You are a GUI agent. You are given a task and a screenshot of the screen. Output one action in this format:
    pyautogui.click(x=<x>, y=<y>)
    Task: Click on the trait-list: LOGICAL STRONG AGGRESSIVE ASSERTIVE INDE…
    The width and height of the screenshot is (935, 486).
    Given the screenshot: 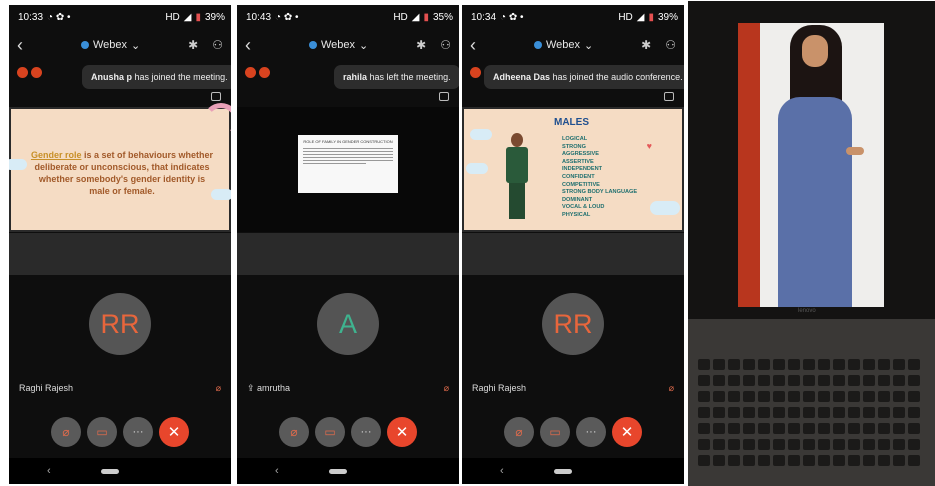 What is the action you would take?
    pyautogui.click(x=599, y=178)
    